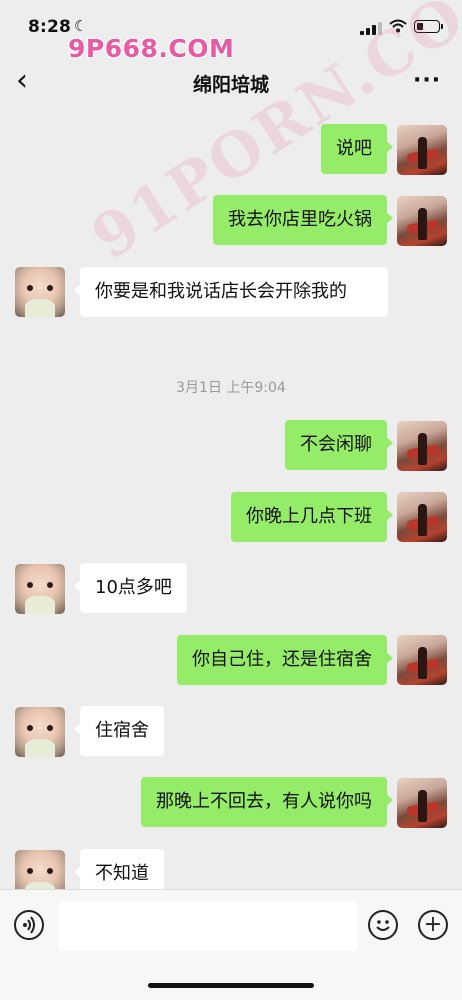  Describe the element at coordinates (285, 660) in the screenshot. I see `message-bubble: 你自己住，还是住宿舍` at that location.